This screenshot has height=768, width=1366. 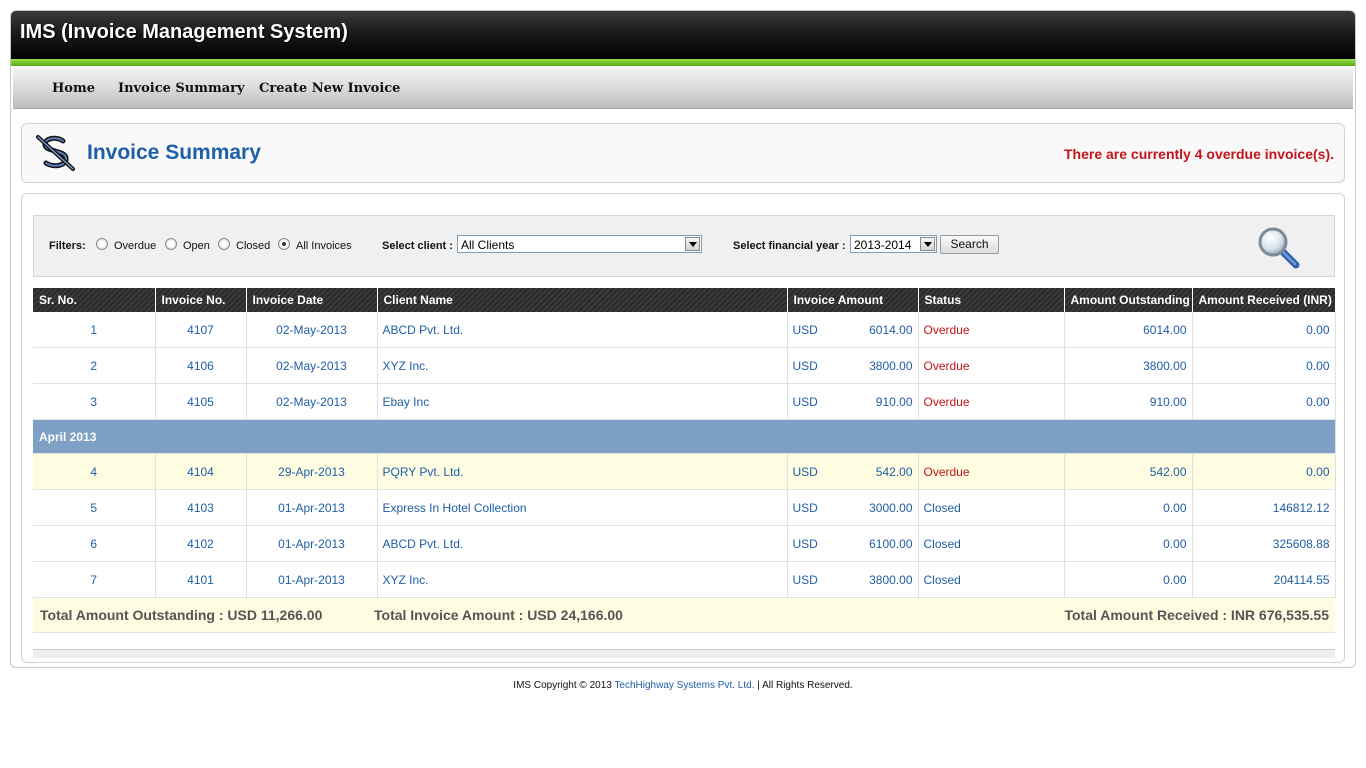 I want to click on cell-client-name: Express In Hotel Collection, so click(x=582, y=507).